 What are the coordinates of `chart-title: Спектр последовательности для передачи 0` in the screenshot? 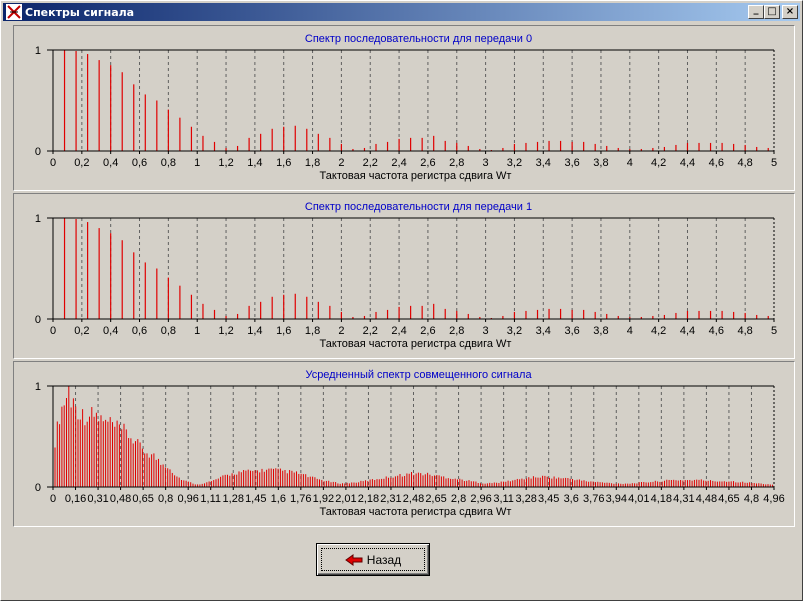 It's located at (418, 39).